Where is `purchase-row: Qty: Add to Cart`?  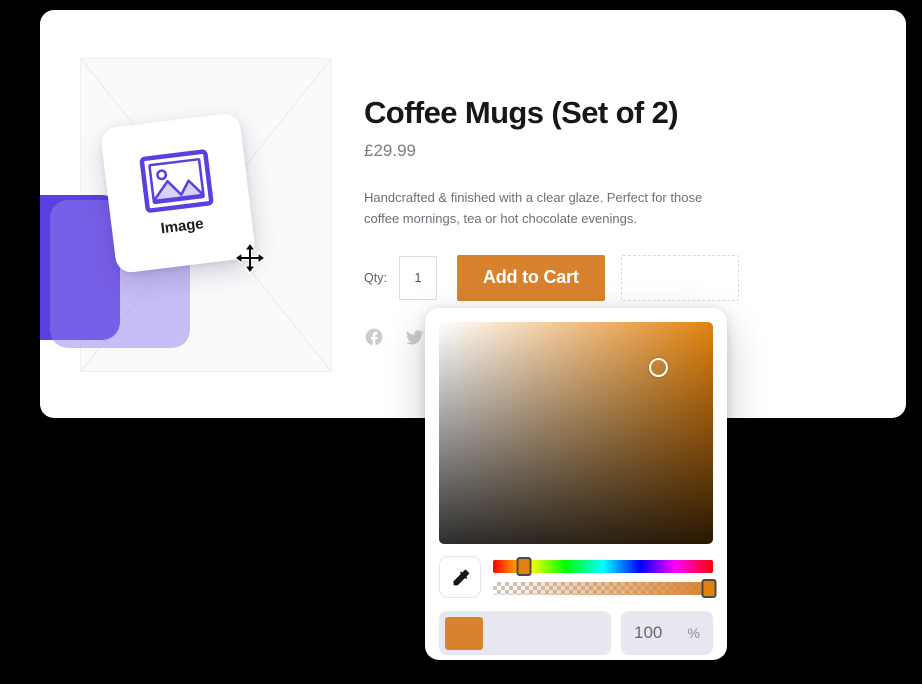
purchase-row: Qty: Add to Cart is located at coordinates (574, 277).